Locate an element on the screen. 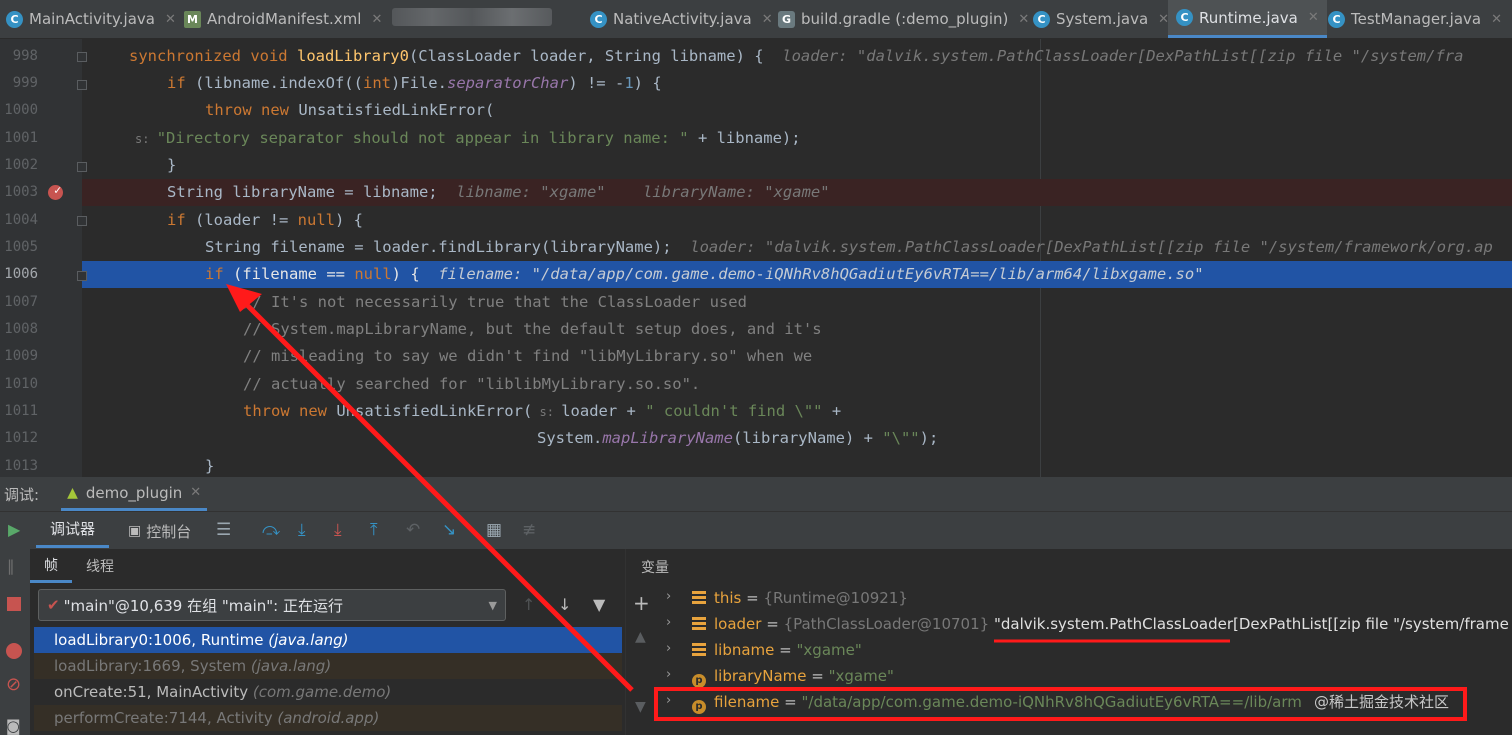 The width and height of the screenshot is (1512, 735). frame-row-selected: loadLibrary0:1006, Runtime (java.lang) is located at coordinates (328, 640).